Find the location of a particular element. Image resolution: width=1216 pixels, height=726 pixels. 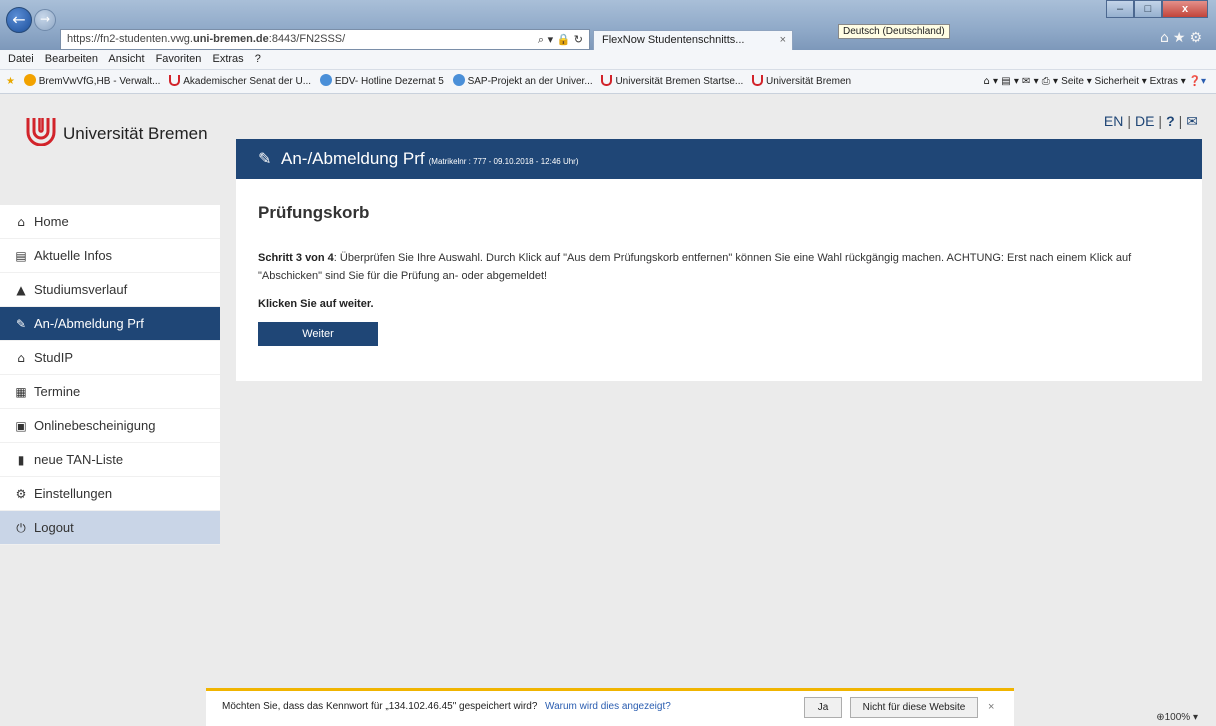

lang-de-link: DE is located at coordinates (1144, 121).